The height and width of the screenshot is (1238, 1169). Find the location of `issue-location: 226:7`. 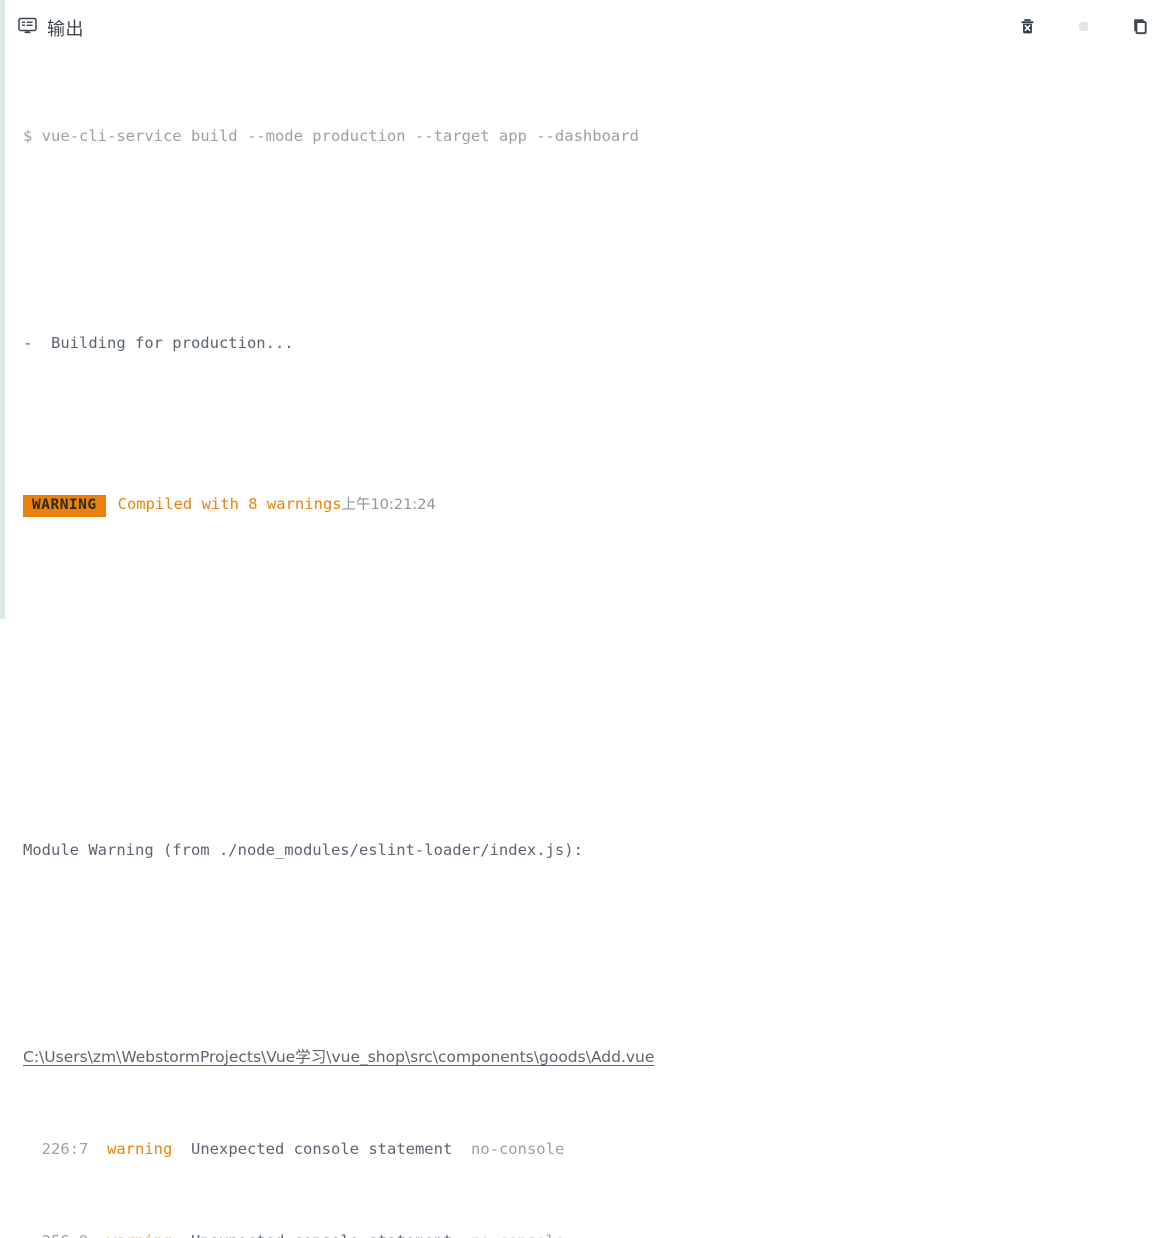

issue-location: 226:7 is located at coordinates (65, 1149).